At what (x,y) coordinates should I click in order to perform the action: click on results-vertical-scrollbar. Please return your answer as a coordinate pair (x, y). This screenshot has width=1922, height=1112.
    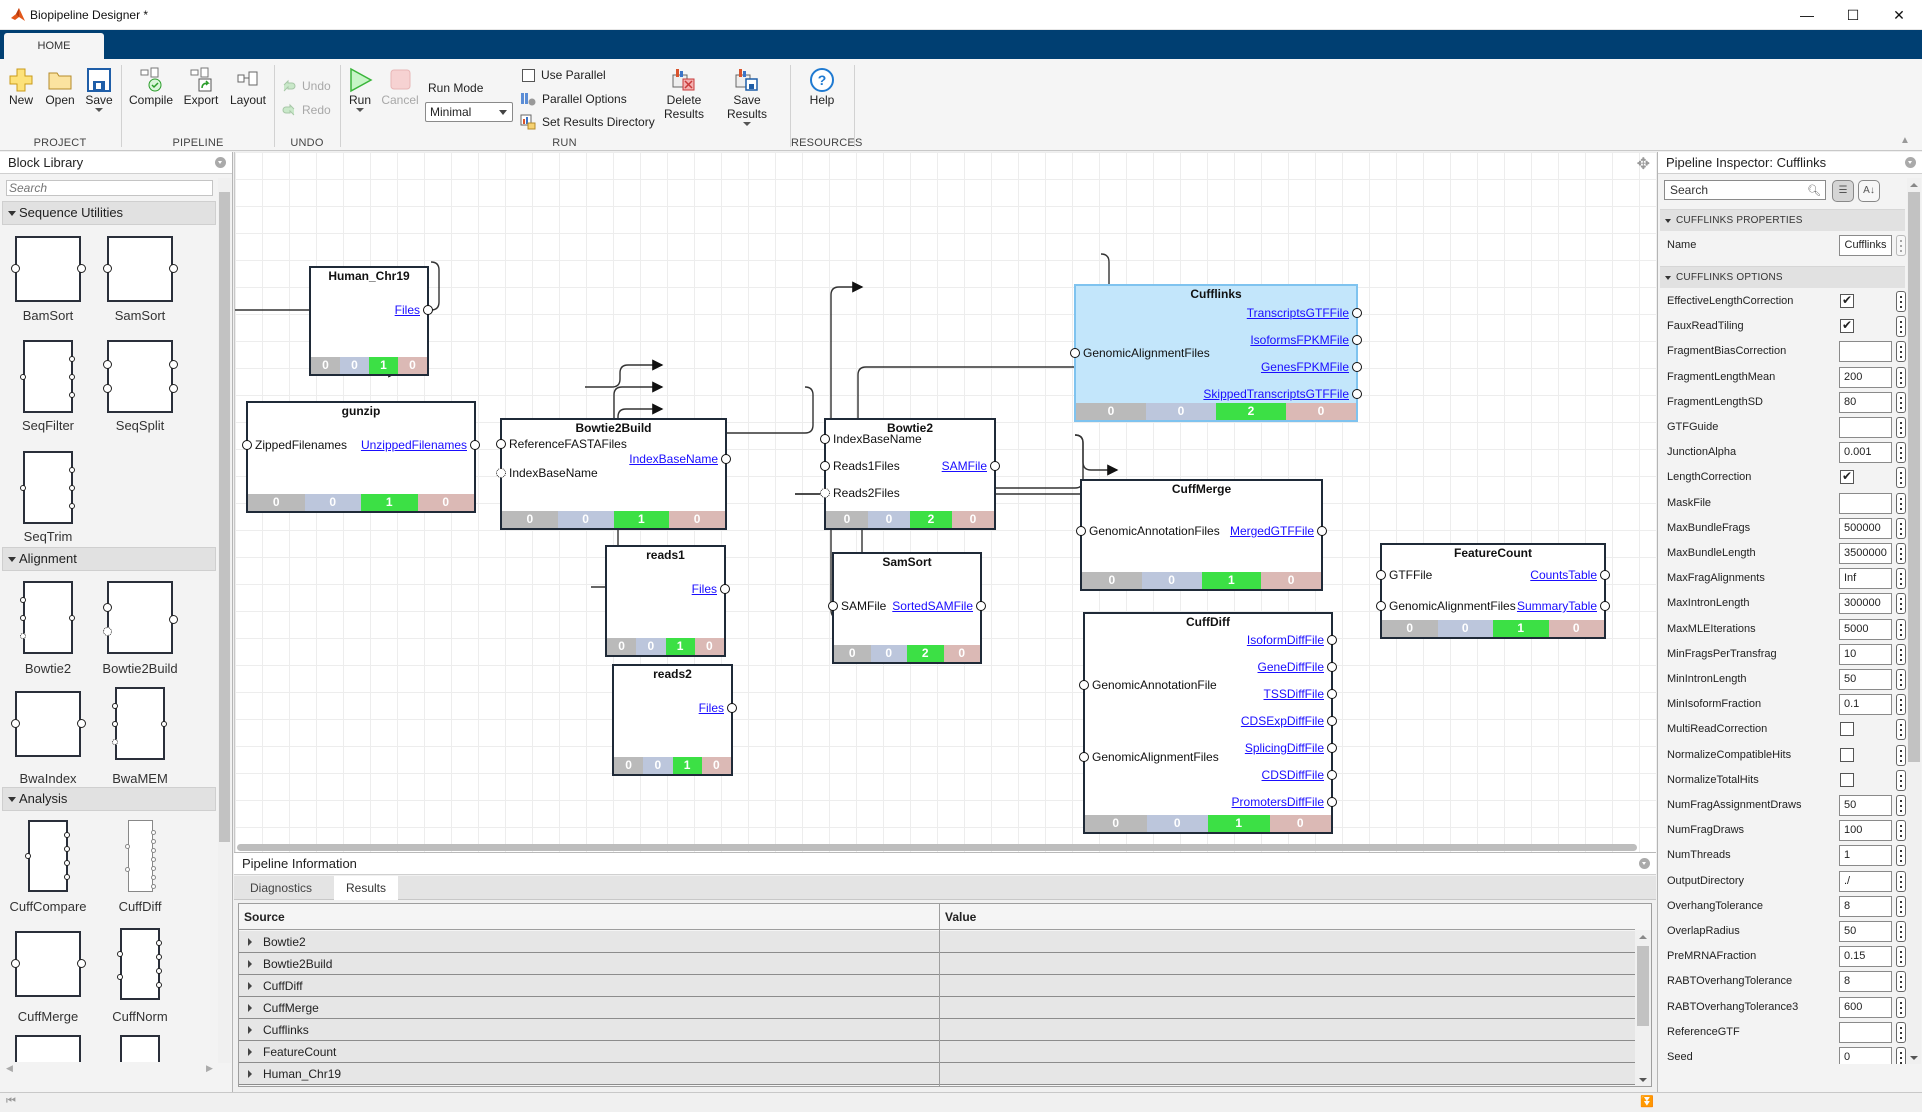
    Looking at the image, I should click on (1643, 1008).